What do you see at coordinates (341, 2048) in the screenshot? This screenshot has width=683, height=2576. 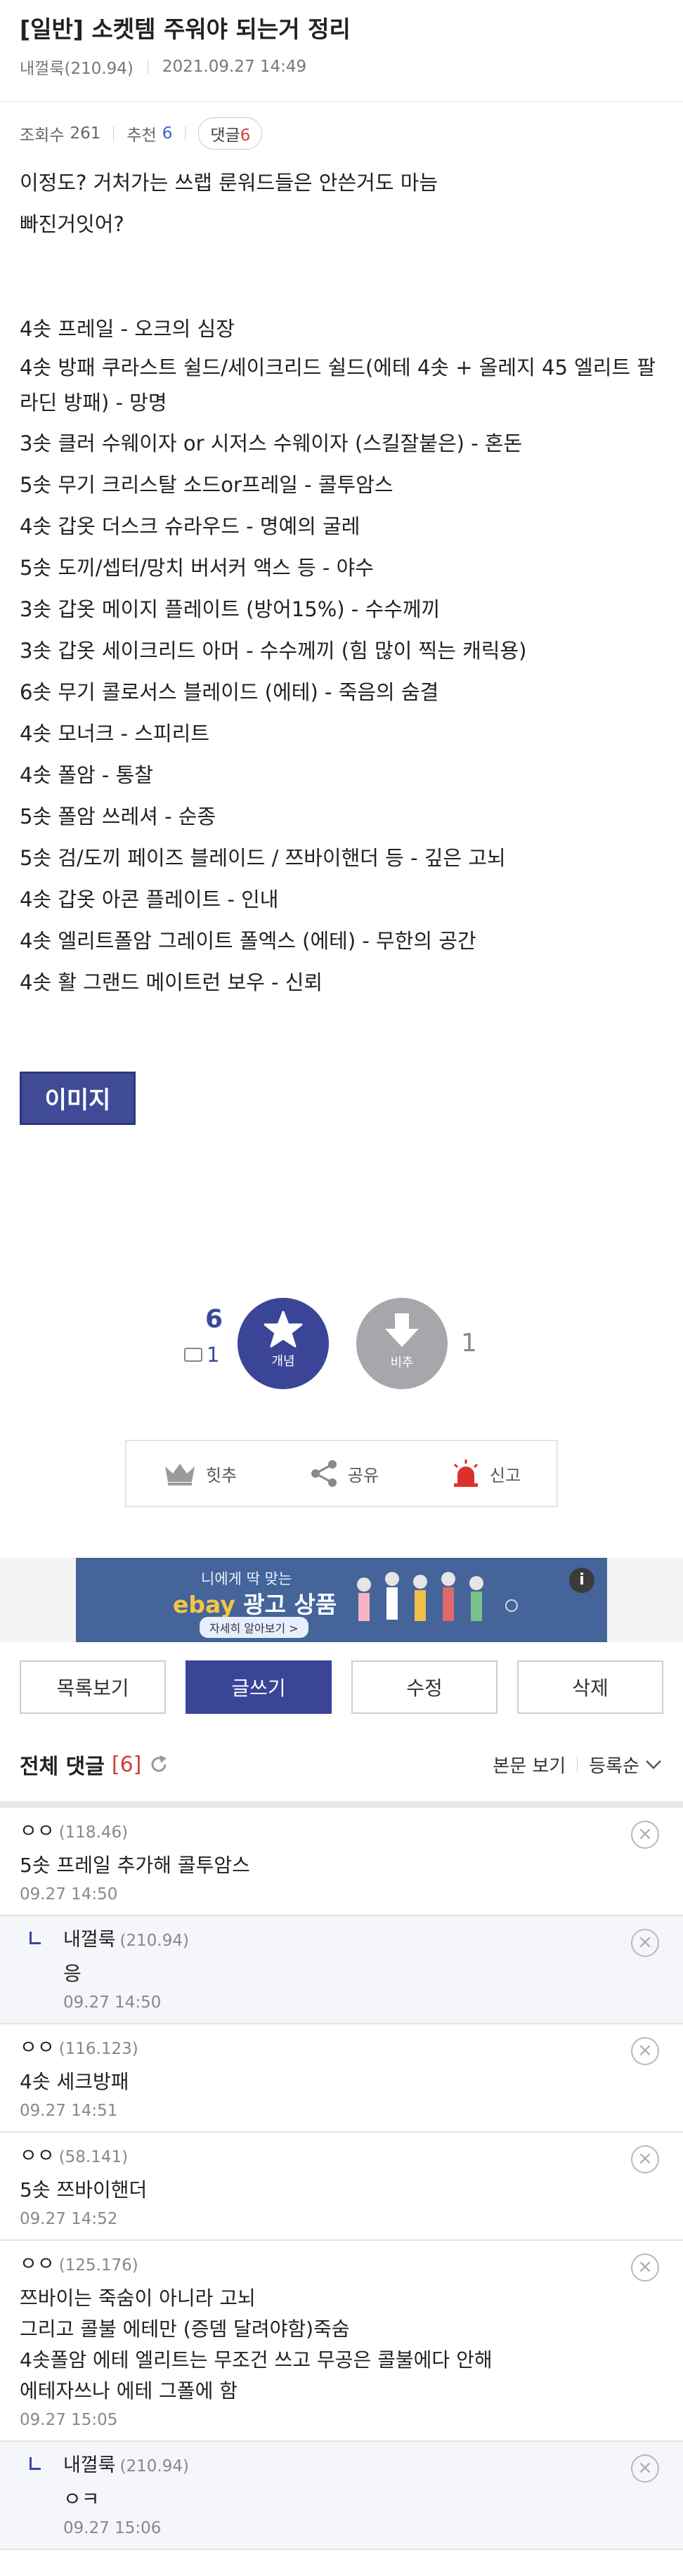 I see `comment-author-line: ㅇㅇ (116.123)` at bounding box center [341, 2048].